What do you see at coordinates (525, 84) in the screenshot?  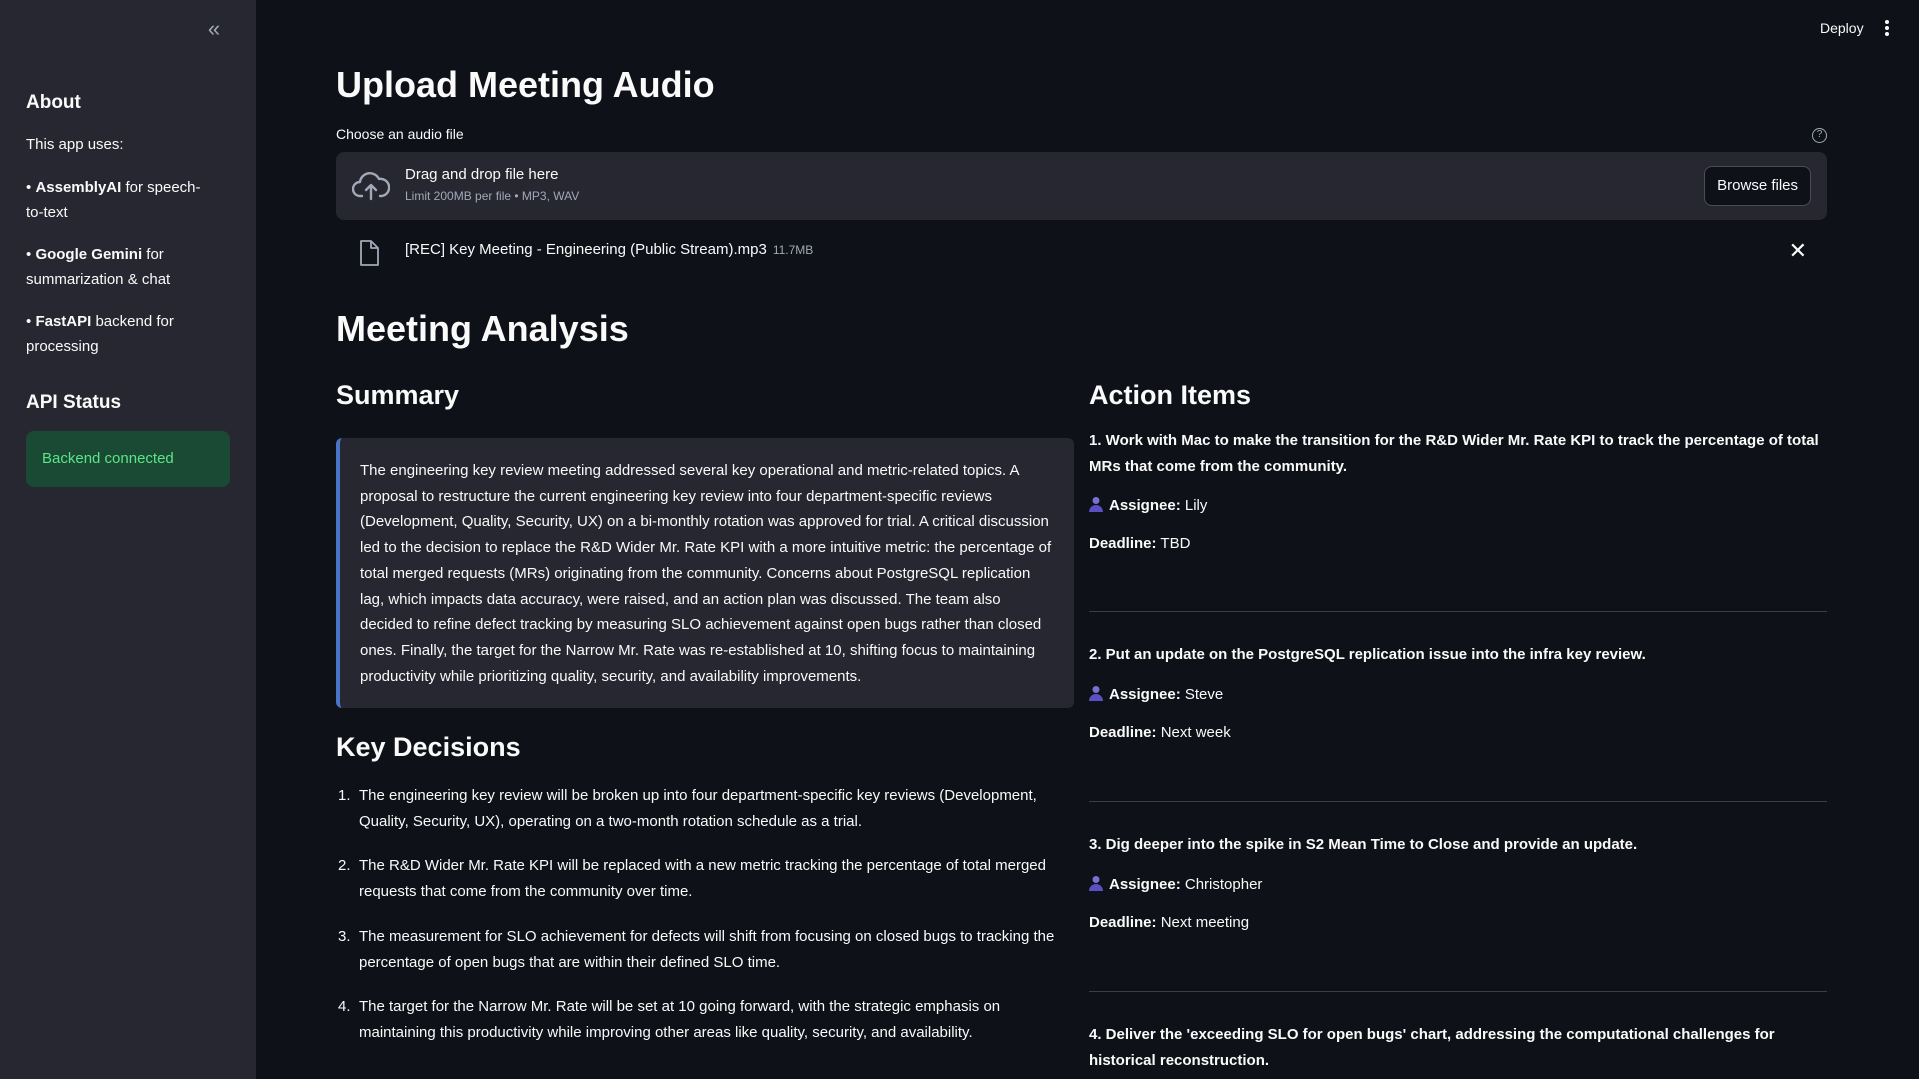 I see `page-title: Upload Meeting Audio` at bounding box center [525, 84].